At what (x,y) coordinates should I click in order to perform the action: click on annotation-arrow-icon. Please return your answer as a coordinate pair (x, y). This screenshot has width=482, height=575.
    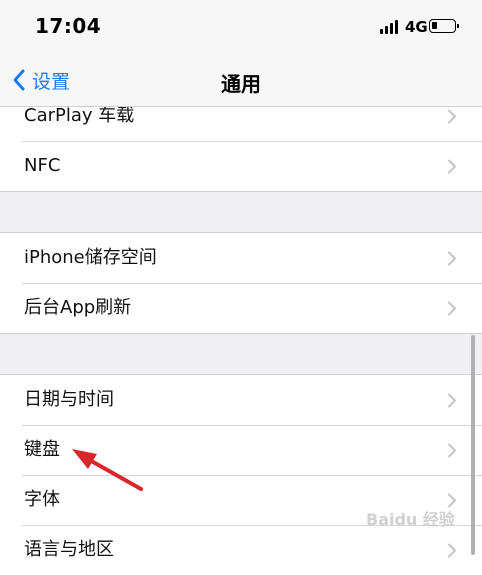
    Looking at the image, I should click on (107, 470).